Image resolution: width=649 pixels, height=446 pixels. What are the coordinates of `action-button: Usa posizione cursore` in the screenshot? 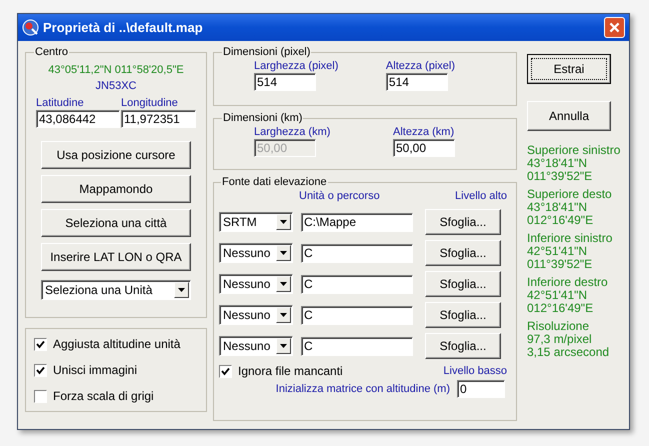 It's located at (116, 155).